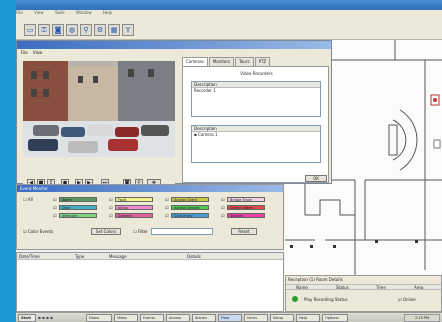 The height and width of the screenshot is (322, 442). What do you see at coordinates (256, 144) in the screenshot?
I see `camera-list: Description ▪ Camera 1` at bounding box center [256, 144].